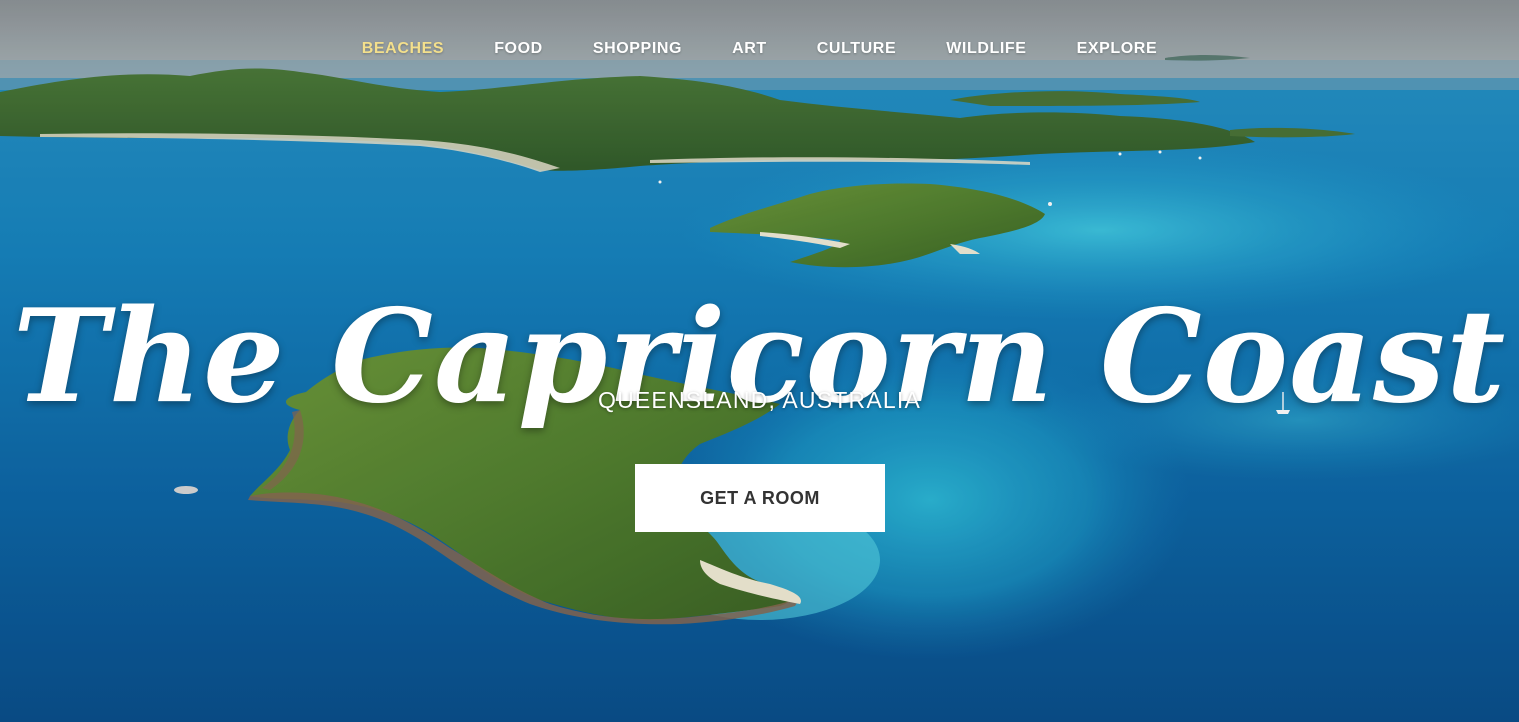  Describe the element at coordinates (856, 49) in the screenshot. I see `nav-item-culture: CULTURE` at that location.